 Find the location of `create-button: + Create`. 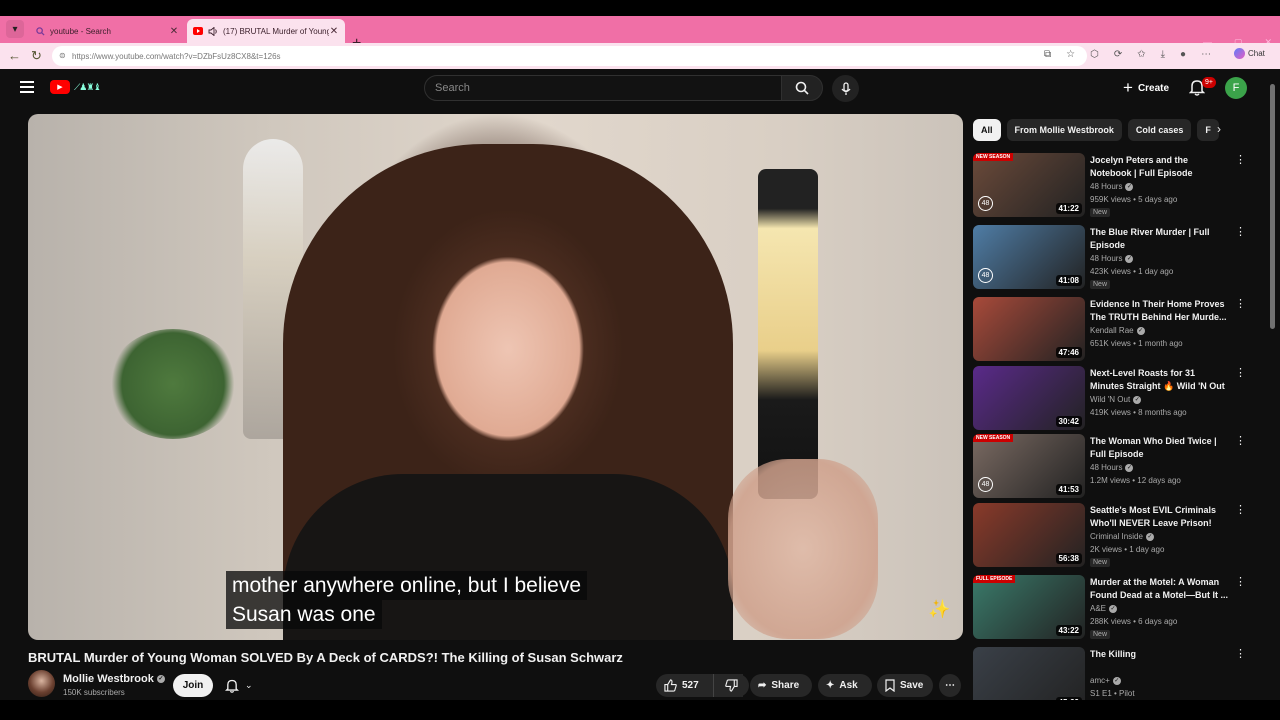

create-button: + Create is located at coordinates (1146, 88).